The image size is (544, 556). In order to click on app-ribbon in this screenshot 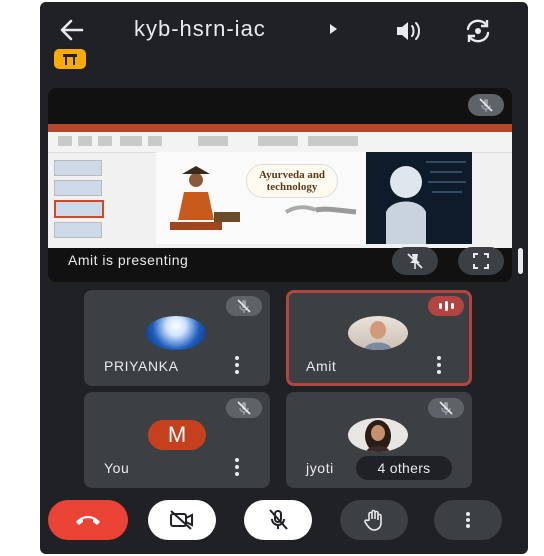, I will do `click(280, 142)`.